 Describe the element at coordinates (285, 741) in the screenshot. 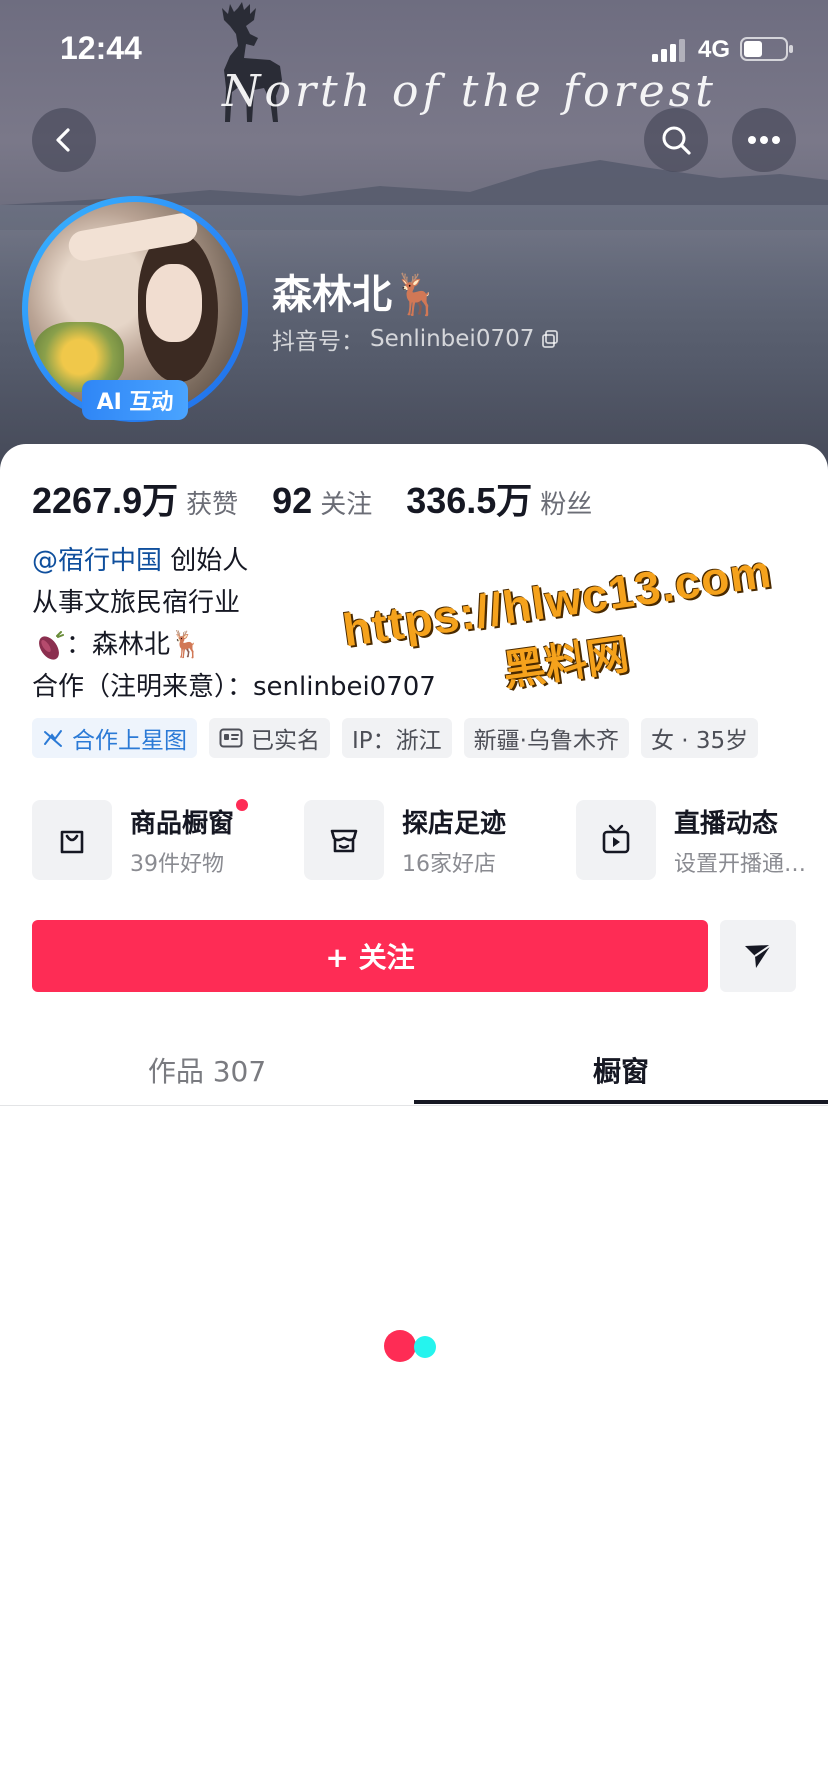

I see `tag-label: 已实名` at that location.